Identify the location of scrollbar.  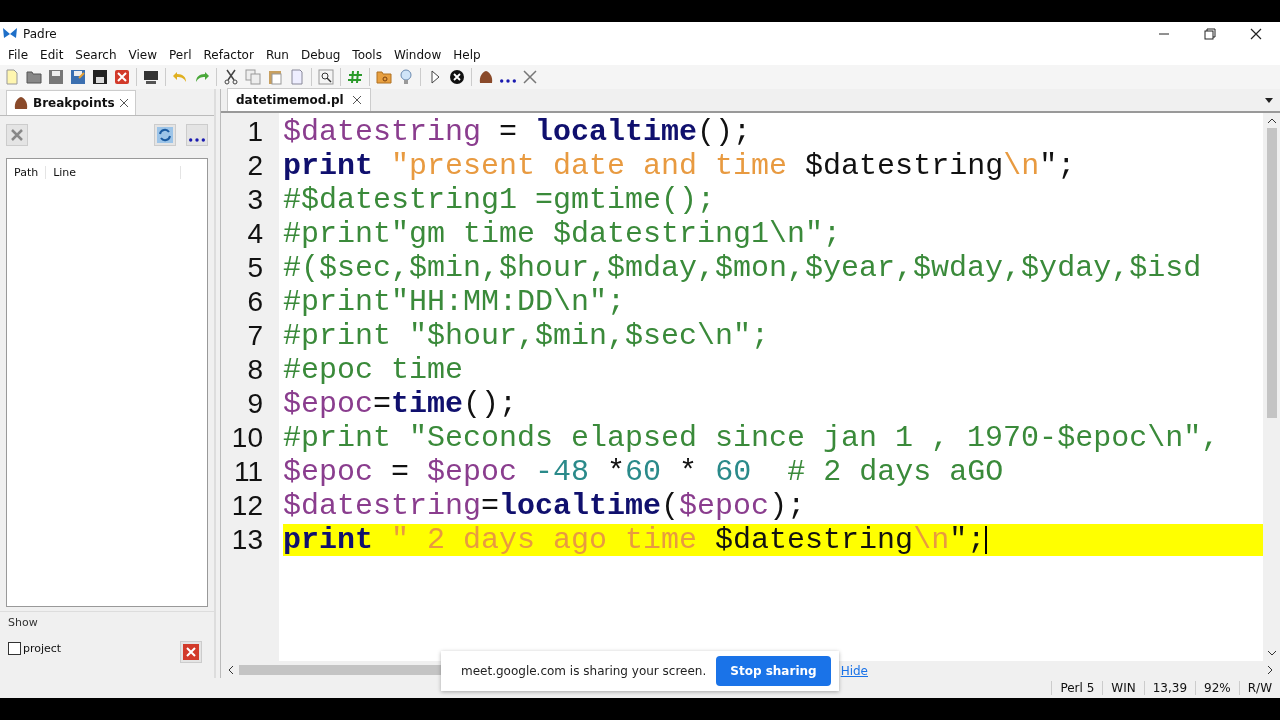
(1271, 387).